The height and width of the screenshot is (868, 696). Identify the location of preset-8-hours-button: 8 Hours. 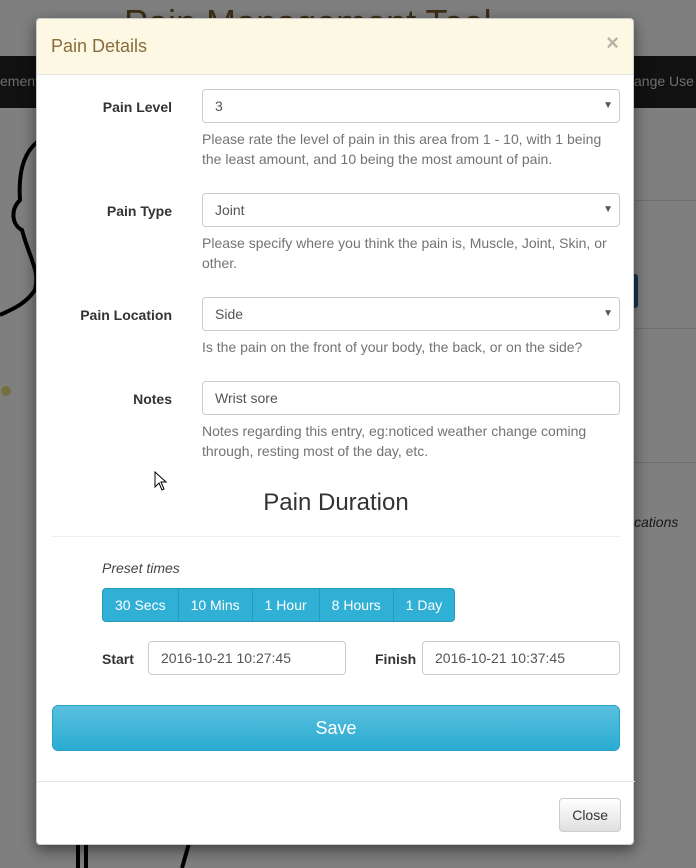
(356, 605).